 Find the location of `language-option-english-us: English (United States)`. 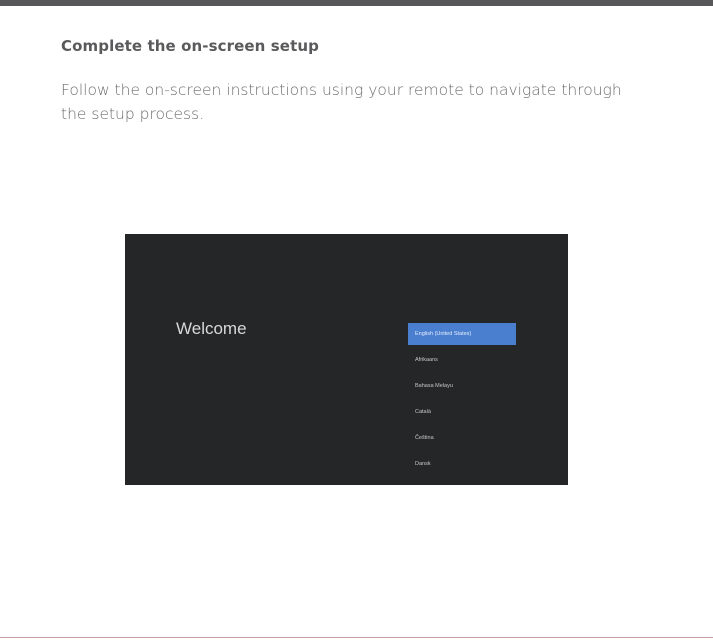

language-option-english-us: English (United States) is located at coordinates (462, 334).